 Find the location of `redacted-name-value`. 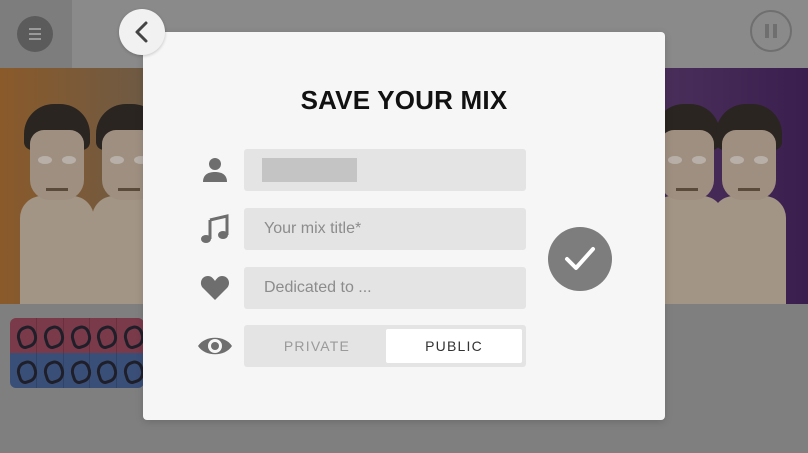

redacted-name-value is located at coordinates (309, 170).